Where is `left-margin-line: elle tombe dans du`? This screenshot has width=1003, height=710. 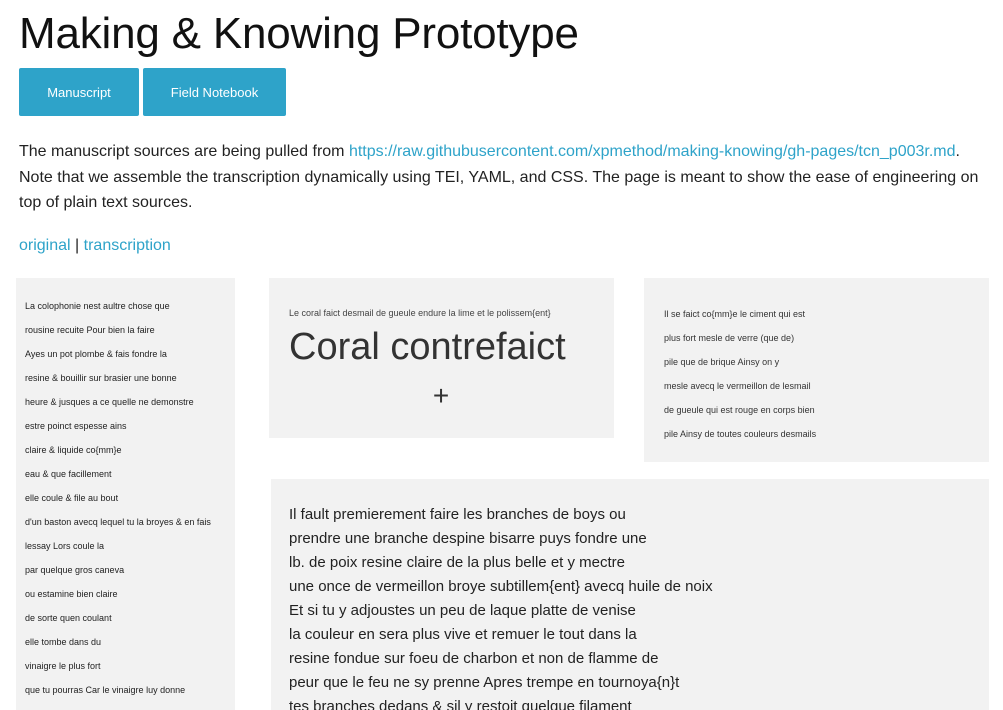 left-margin-line: elle tombe dans du is located at coordinates (63, 642).